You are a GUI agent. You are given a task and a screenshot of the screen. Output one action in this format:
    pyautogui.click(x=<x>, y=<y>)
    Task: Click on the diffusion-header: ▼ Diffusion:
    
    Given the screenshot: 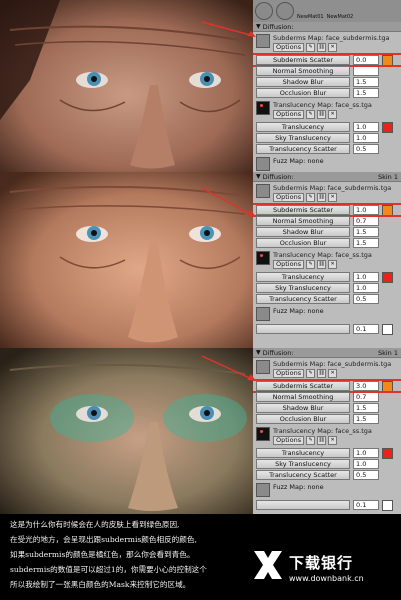 What is the action you would take?
    pyautogui.click(x=327, y=27)
    